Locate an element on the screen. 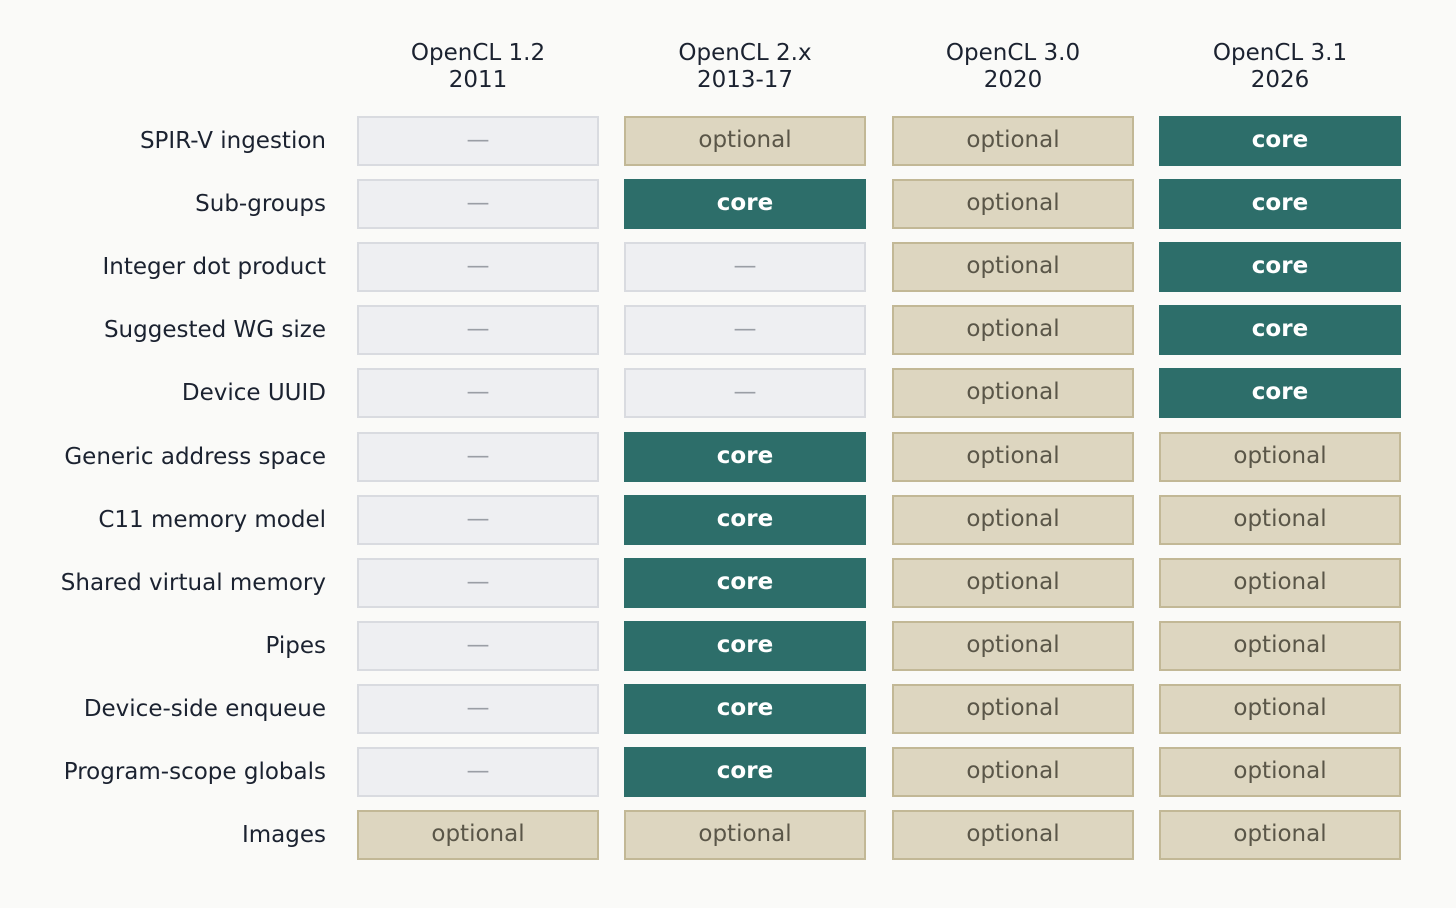 The image size is (1456, 908). row-label: Device-side enqueue is located at coordinates (204, 709).